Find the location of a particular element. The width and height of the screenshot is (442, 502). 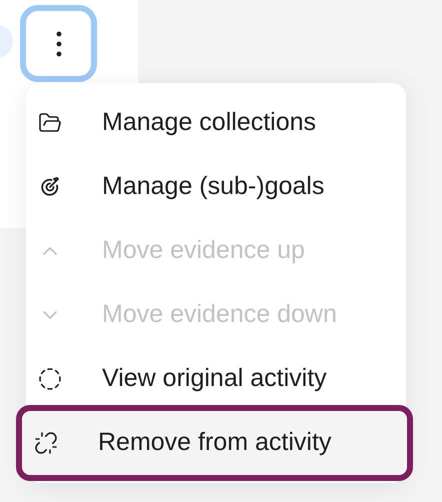

broken-link-icon is located at coordinates (46, 443).